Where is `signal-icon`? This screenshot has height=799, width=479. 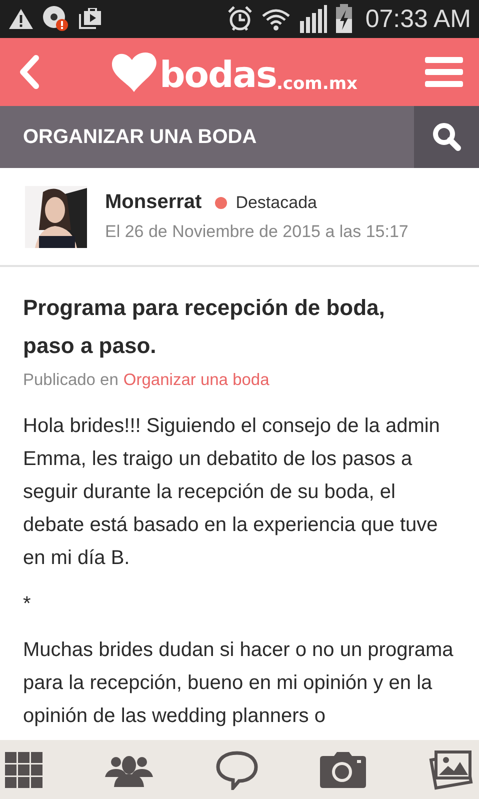
signal-icon is located at coordinates (313, 19).